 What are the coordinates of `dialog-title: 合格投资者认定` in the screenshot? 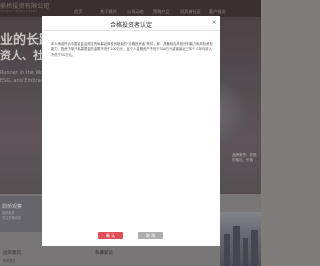 It's located at (130, 25).